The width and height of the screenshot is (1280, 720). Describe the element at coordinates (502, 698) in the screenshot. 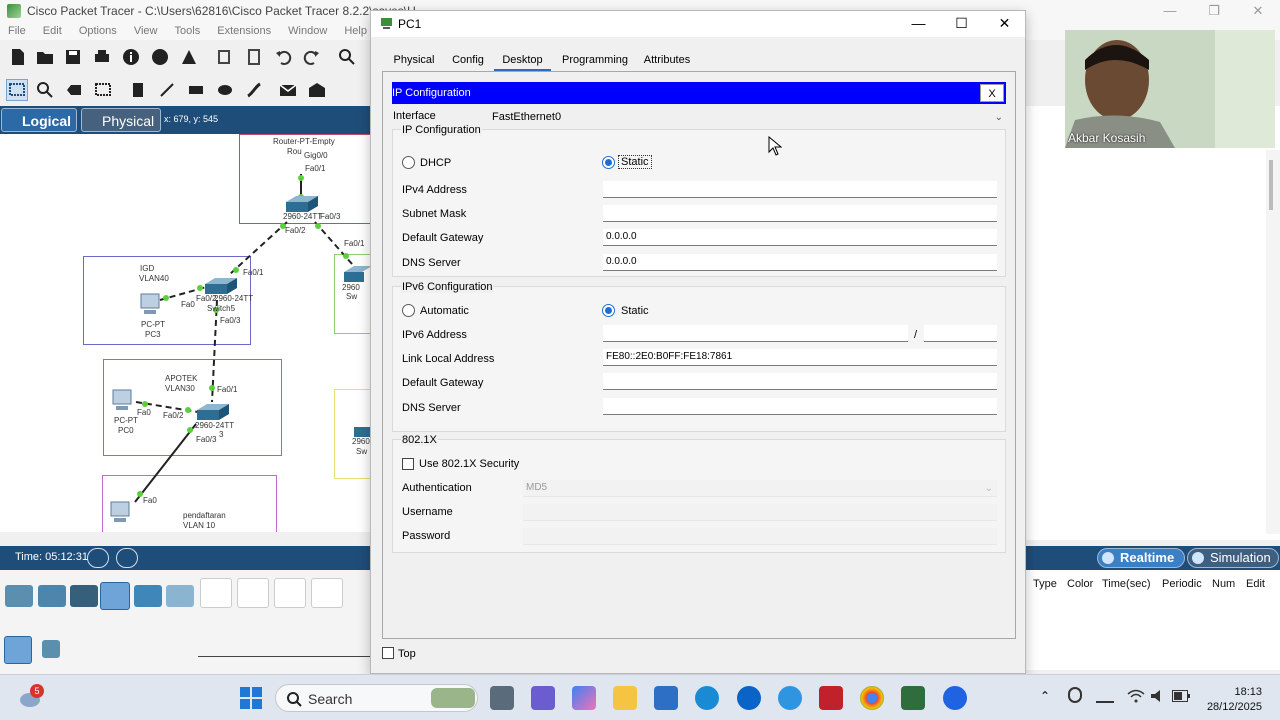

I see `task-view-icon` at that location.